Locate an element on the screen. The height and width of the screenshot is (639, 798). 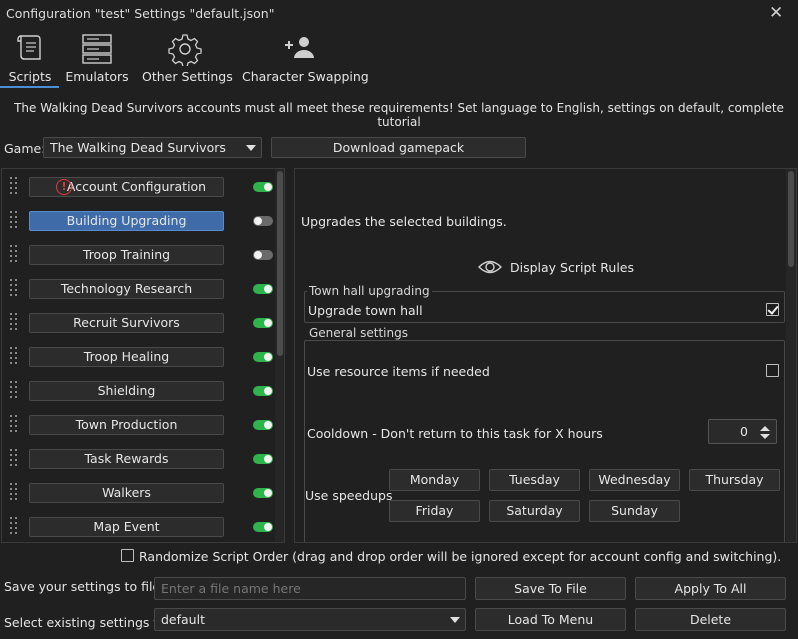
script-button-label: Building Upgrading is located at coordinates (126, 220).